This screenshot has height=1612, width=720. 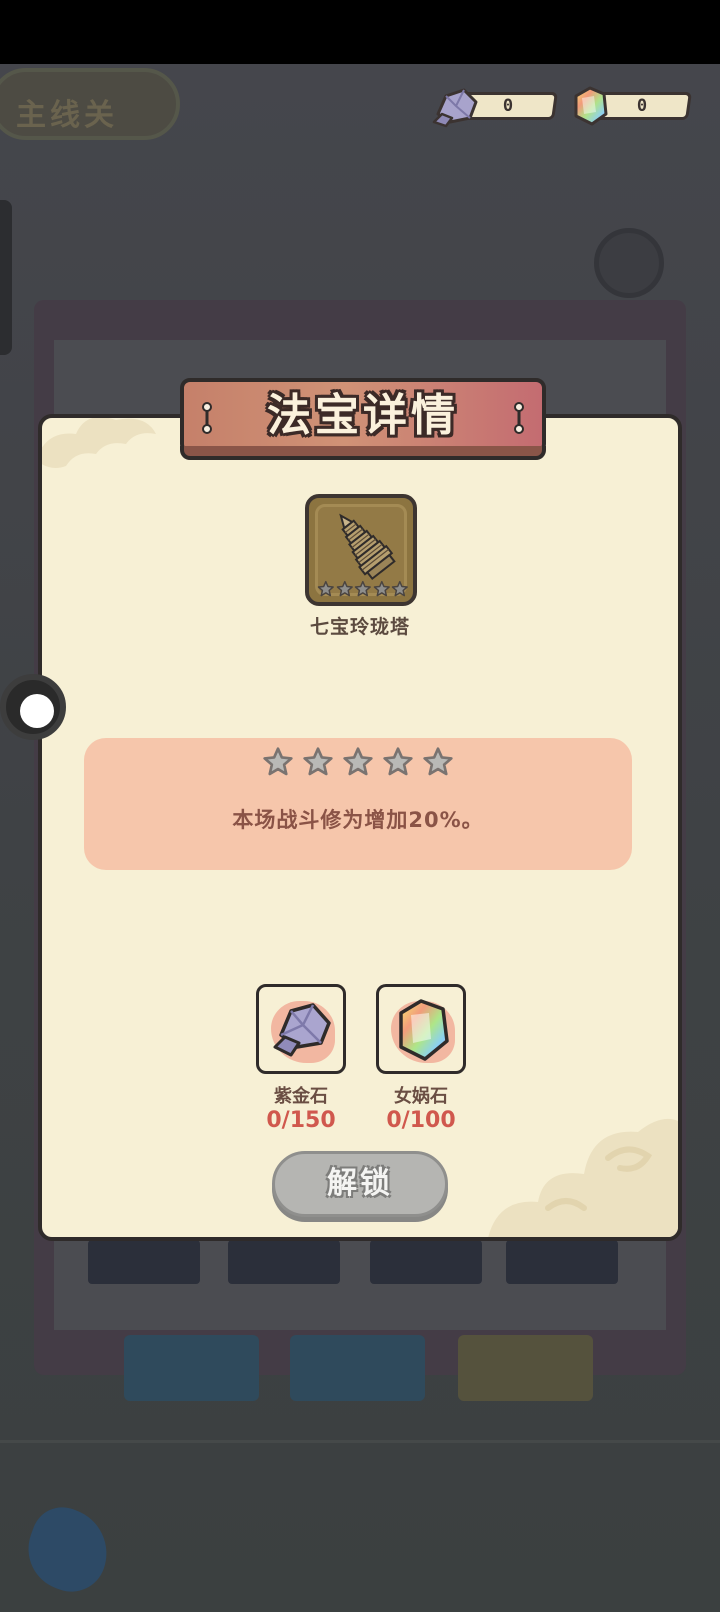 What do you see at coordinates (421, 1096) in the screenshot?
I see `cost-item-name: 女娲石` at bounding box center [421, 1096].